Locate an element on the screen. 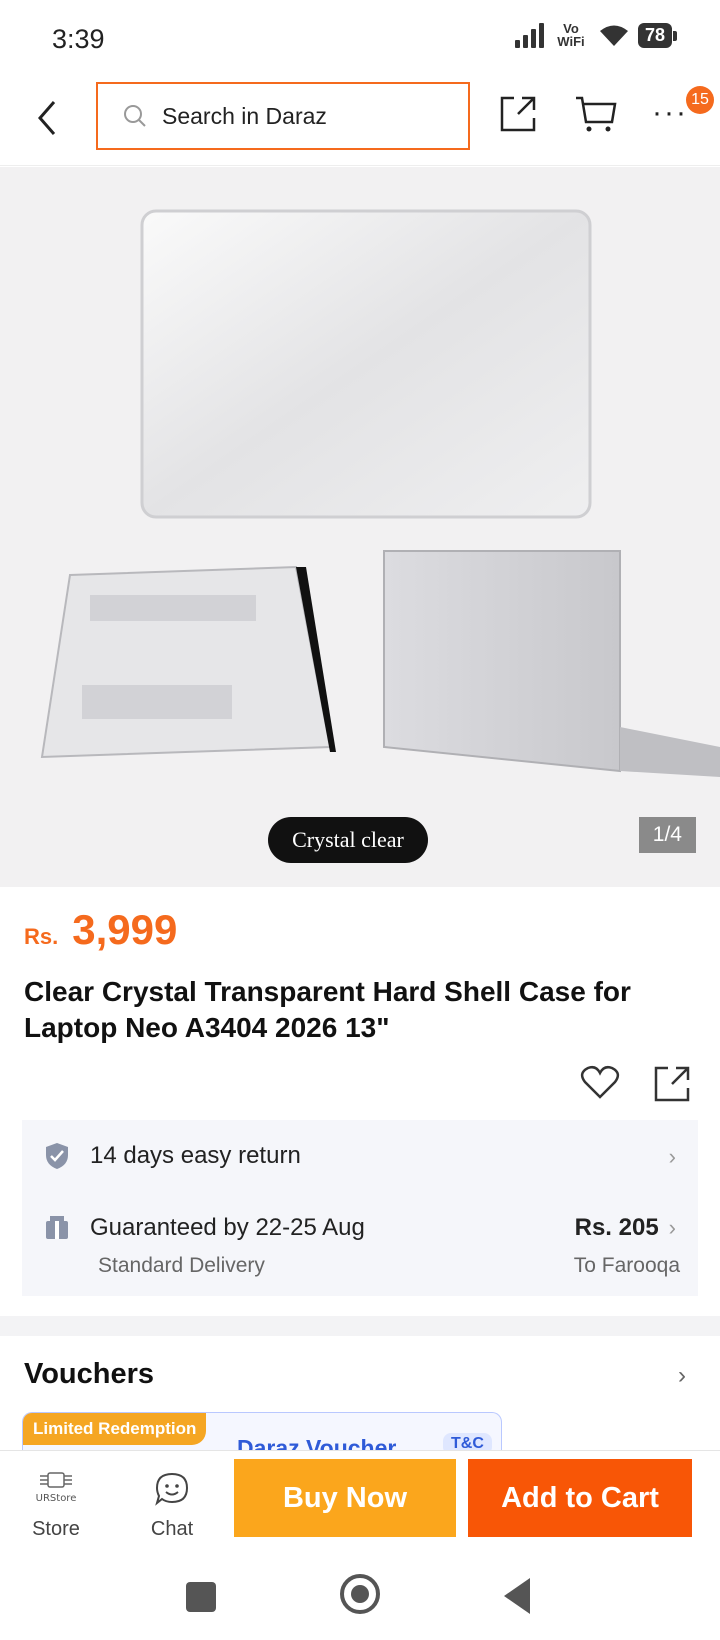  cart-icon is located at coordinates (596, 114).